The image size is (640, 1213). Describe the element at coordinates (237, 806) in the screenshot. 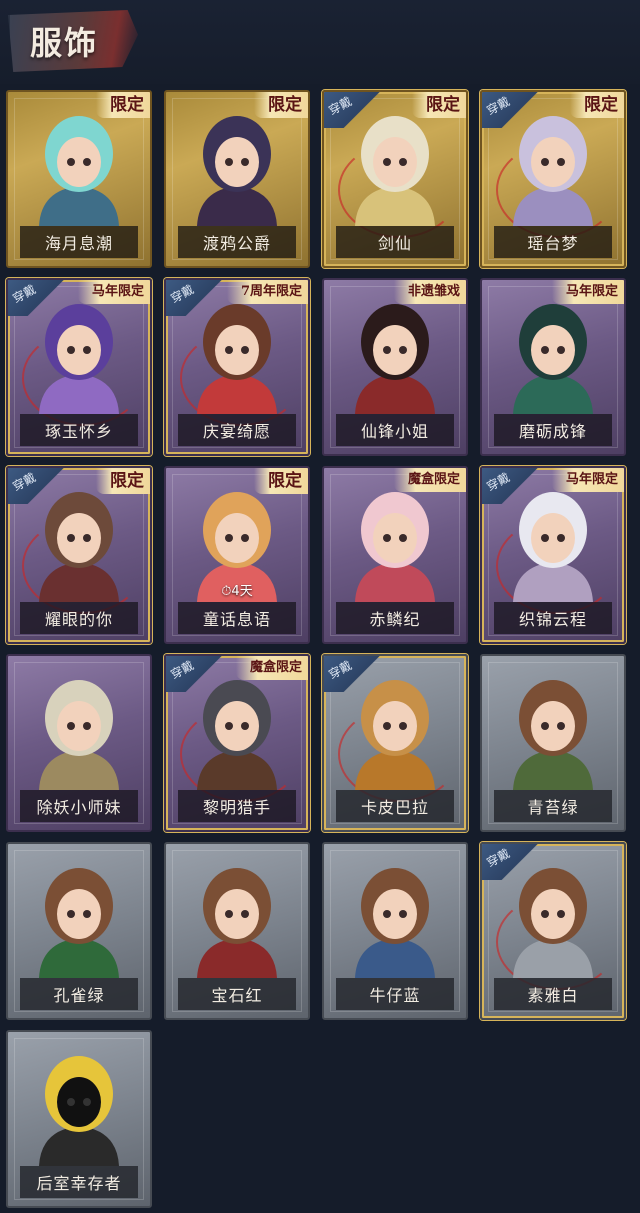

I see `costume-name: 黎明猎手` at that location.